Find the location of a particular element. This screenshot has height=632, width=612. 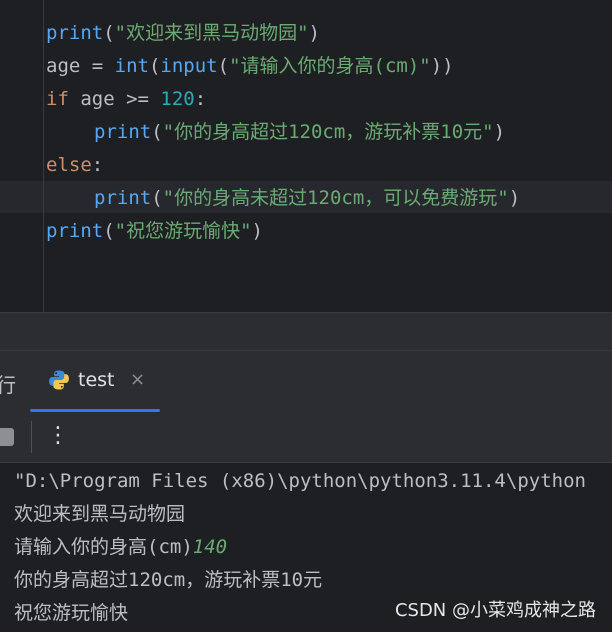

code-token: "请输入你的身高(cm)" is located at coordinates (330, 66).